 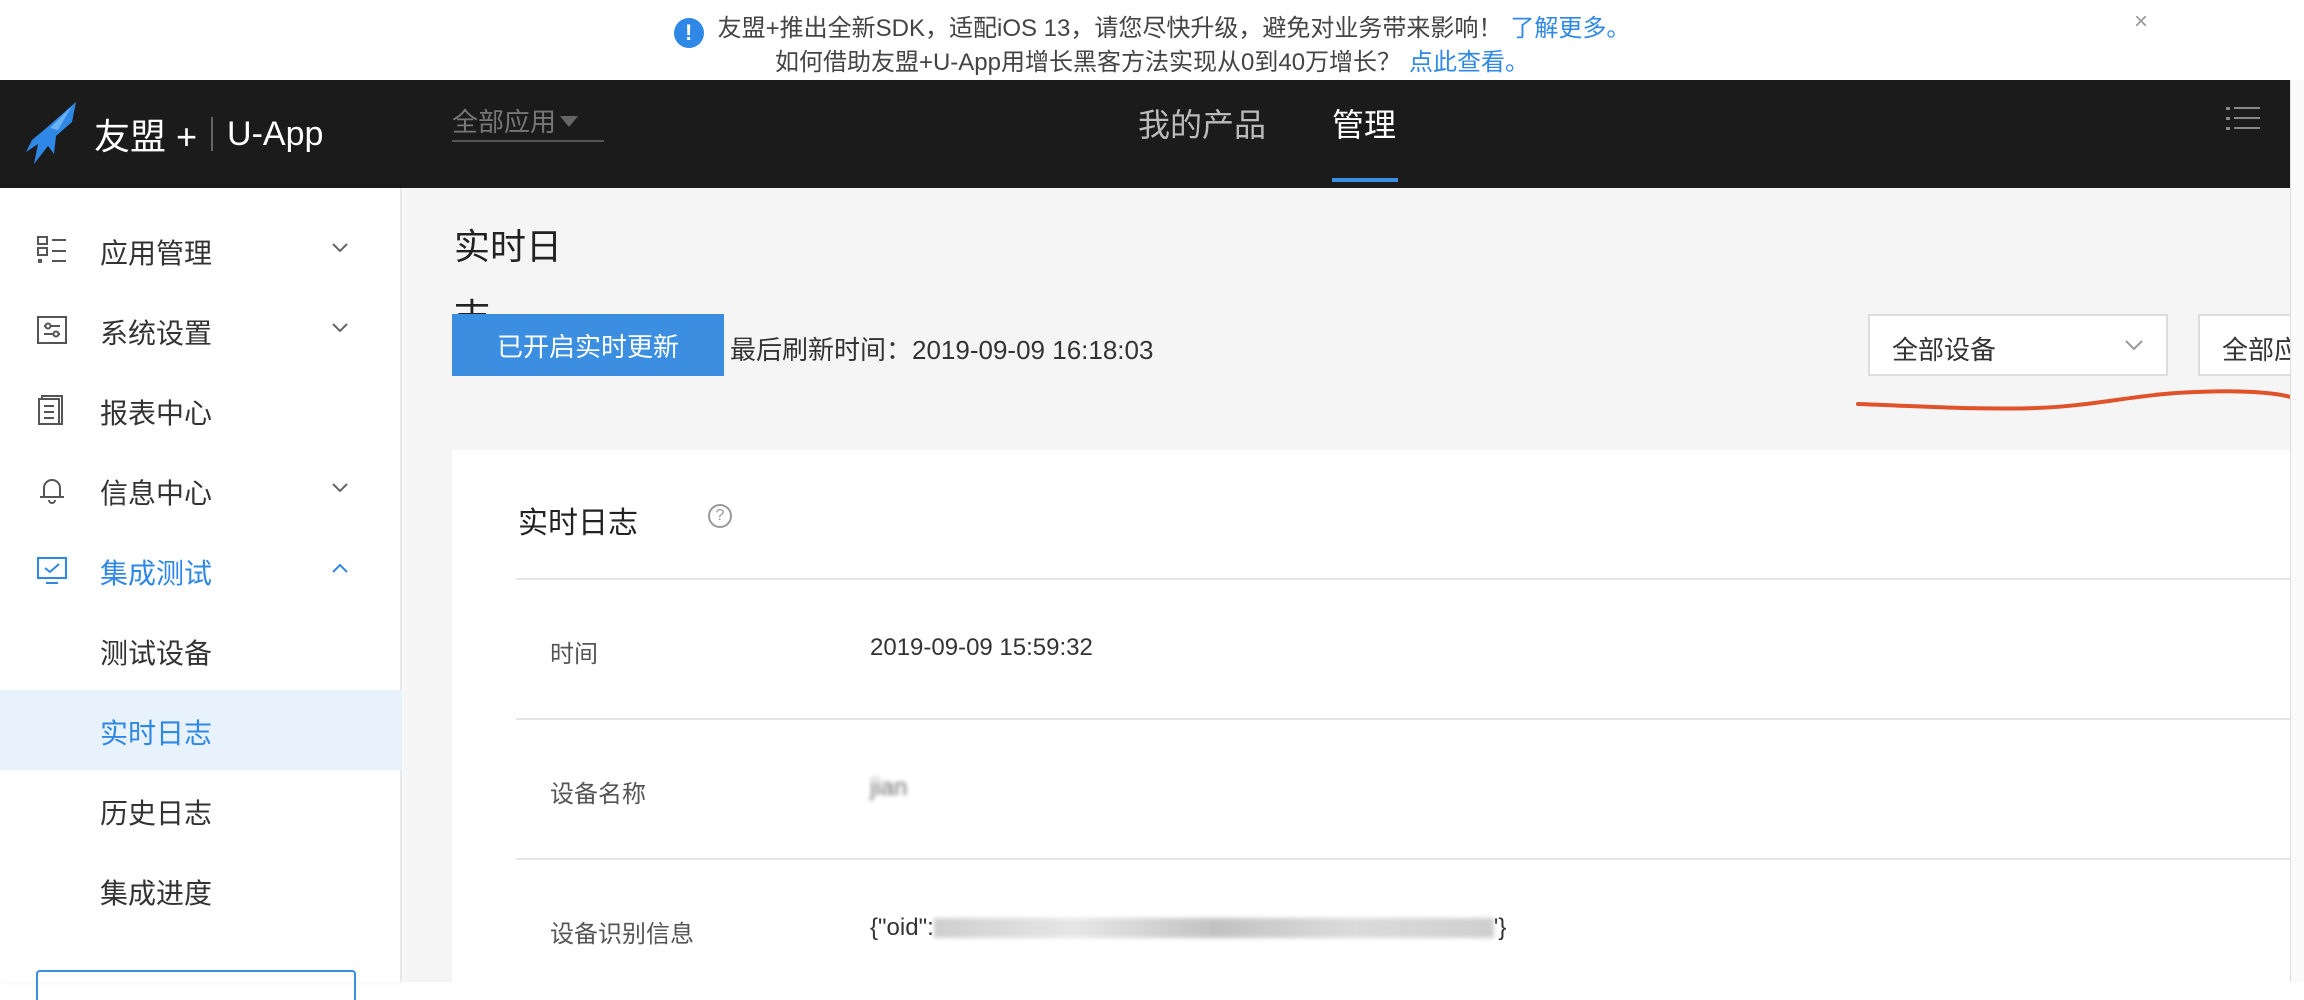 What do you see at coordinates (981, 647) in the screenshot?
I see `log-value: 2019-09-09 15:59:32` at bounding box center [981, 647].